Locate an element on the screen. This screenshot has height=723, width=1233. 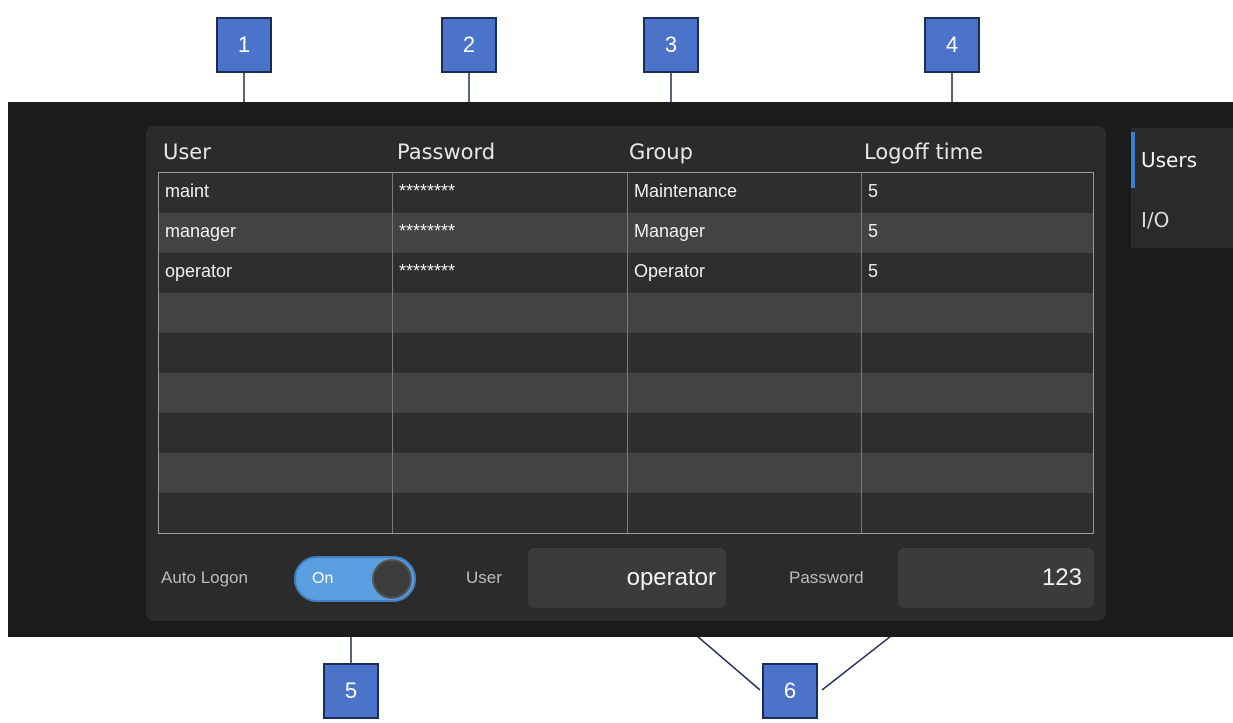
auto-logon-password-field: 123 is located at coordinates (996, 578).